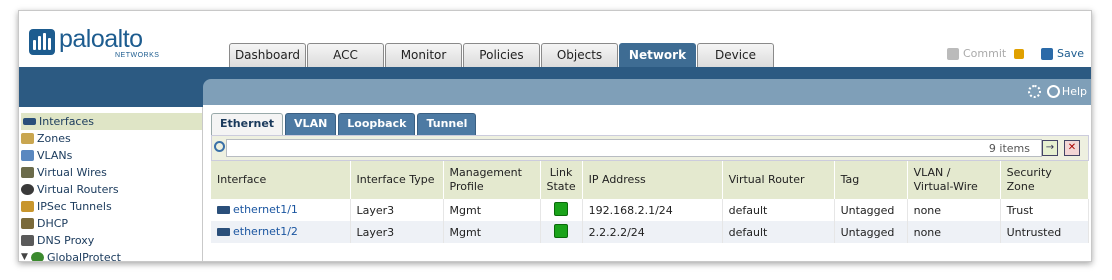 This screenshot has height=280, width=1112. What do you see at coordinates (652, 180) in the screenshot?
I see `col-ip-address: IP Address` at bounding box center [652, 180].